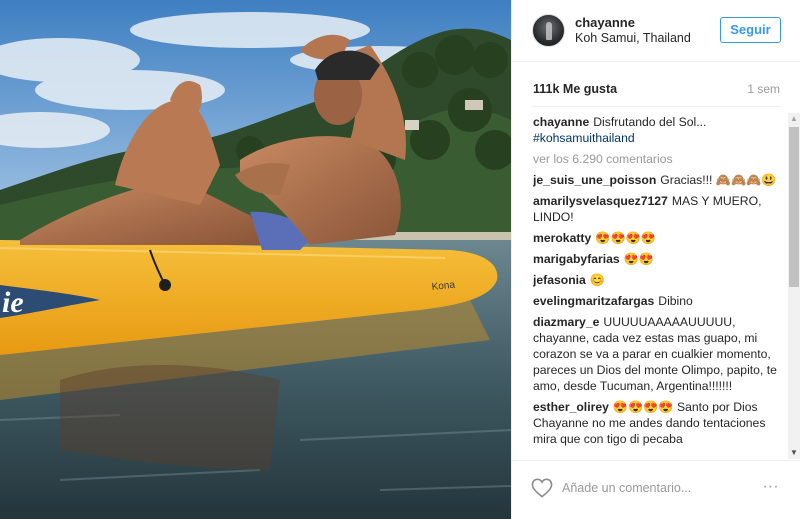  I want to click on comment-text: 😍😍, so click(639, 259).